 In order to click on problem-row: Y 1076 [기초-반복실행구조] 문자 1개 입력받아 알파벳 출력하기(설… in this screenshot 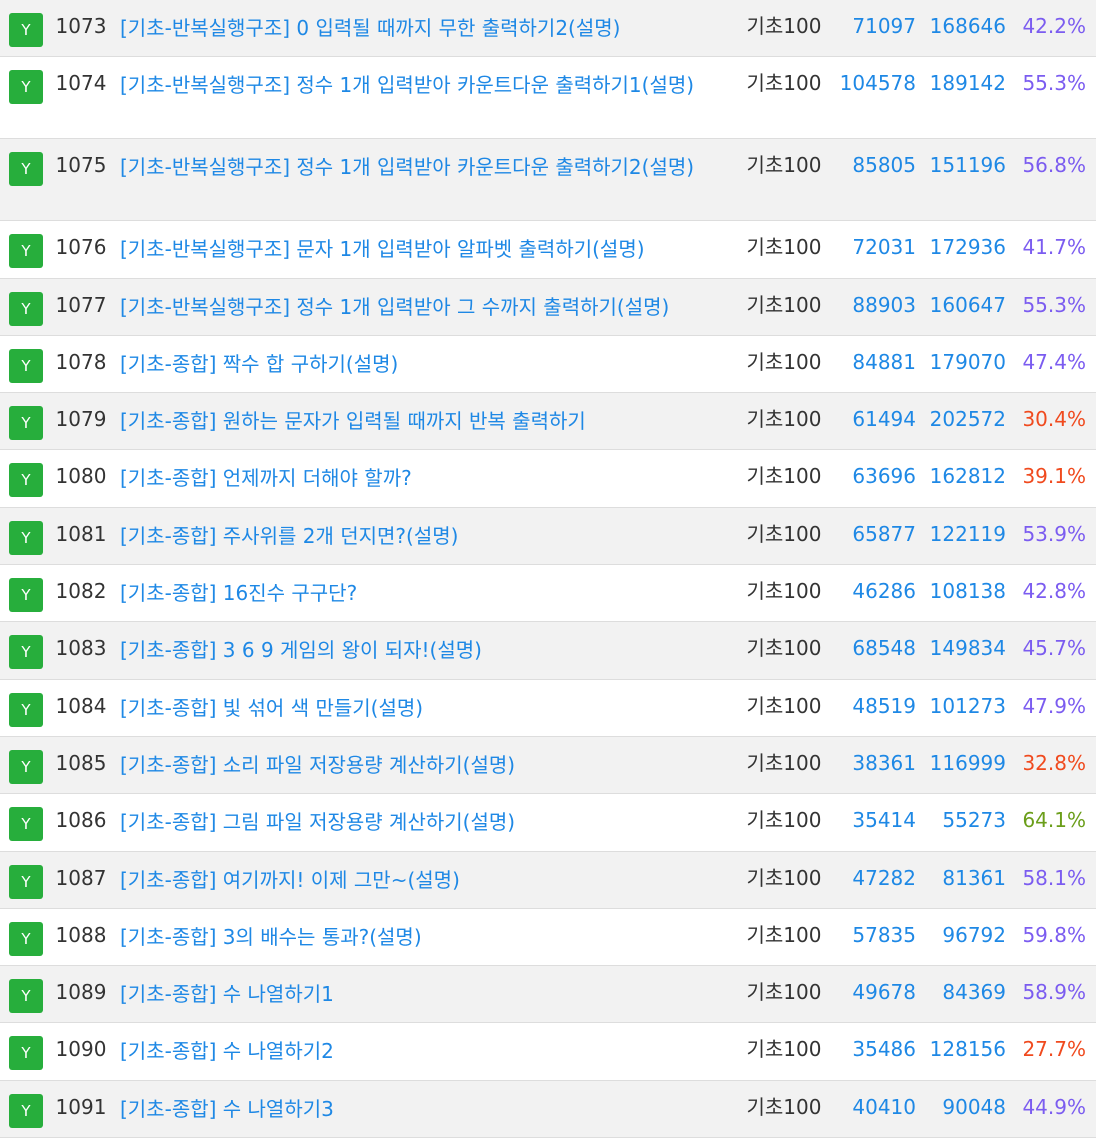, I will do `click(548, 250)`.